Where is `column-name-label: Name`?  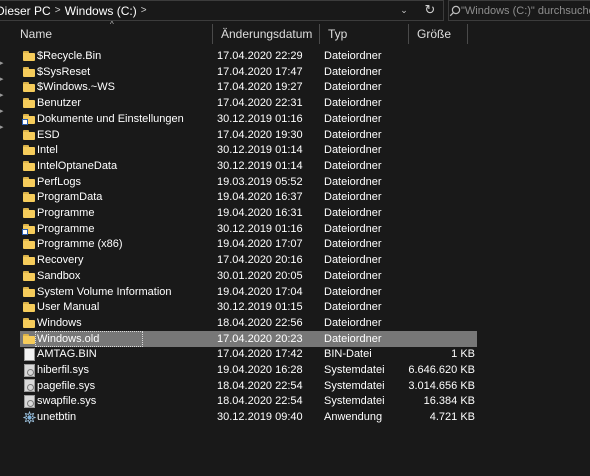
column-name-label: Name is located at coordinates (36, 34).